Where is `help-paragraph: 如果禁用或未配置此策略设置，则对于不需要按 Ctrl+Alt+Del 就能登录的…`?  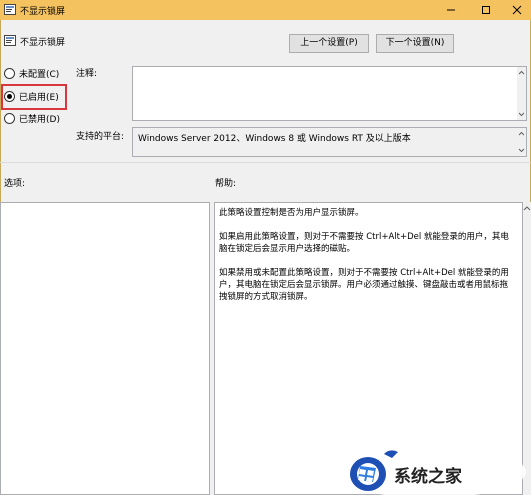 help-paragraph: 如果禁用或未配置此策略设置，则对于不需要按 Ctrl+Alt+Del 就能登录的… is located at coordinates (364, 285).